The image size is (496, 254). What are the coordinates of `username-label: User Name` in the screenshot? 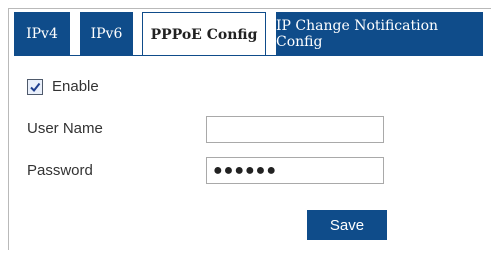 It's located at (65, 128).